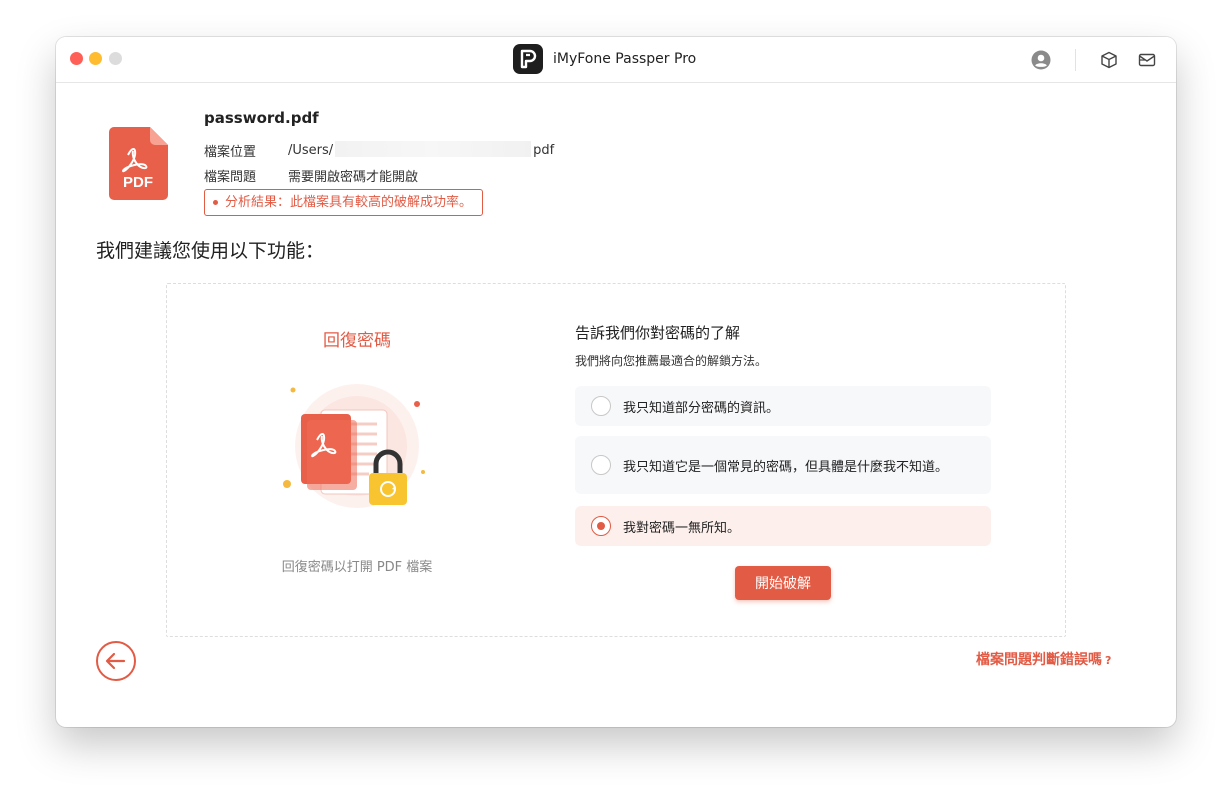 The image size is (1232, 802). What do you see at coordinates (701, 408) in the screenshot?
I see `option-label: 我只知道部分密碼的資訊。` at bounding box center [701, 408].